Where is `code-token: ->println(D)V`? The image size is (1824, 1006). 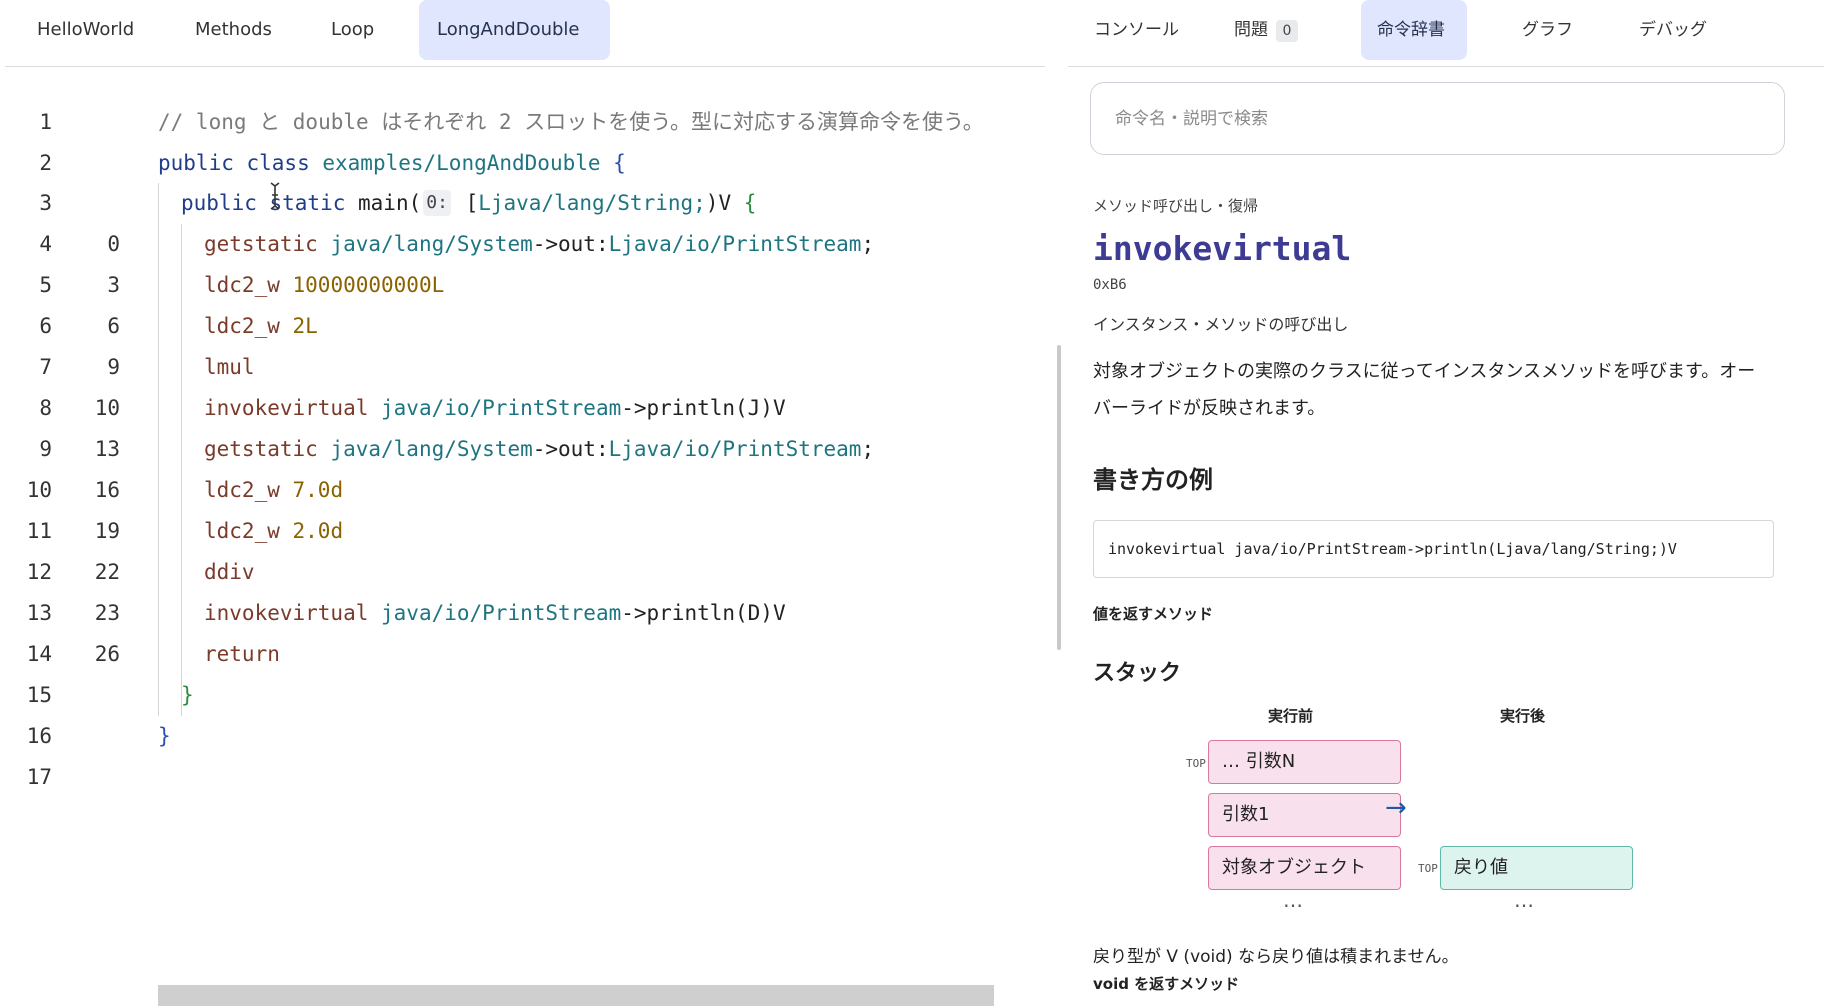 code-token: ->println(D)V is located at coordinates (703, 613).